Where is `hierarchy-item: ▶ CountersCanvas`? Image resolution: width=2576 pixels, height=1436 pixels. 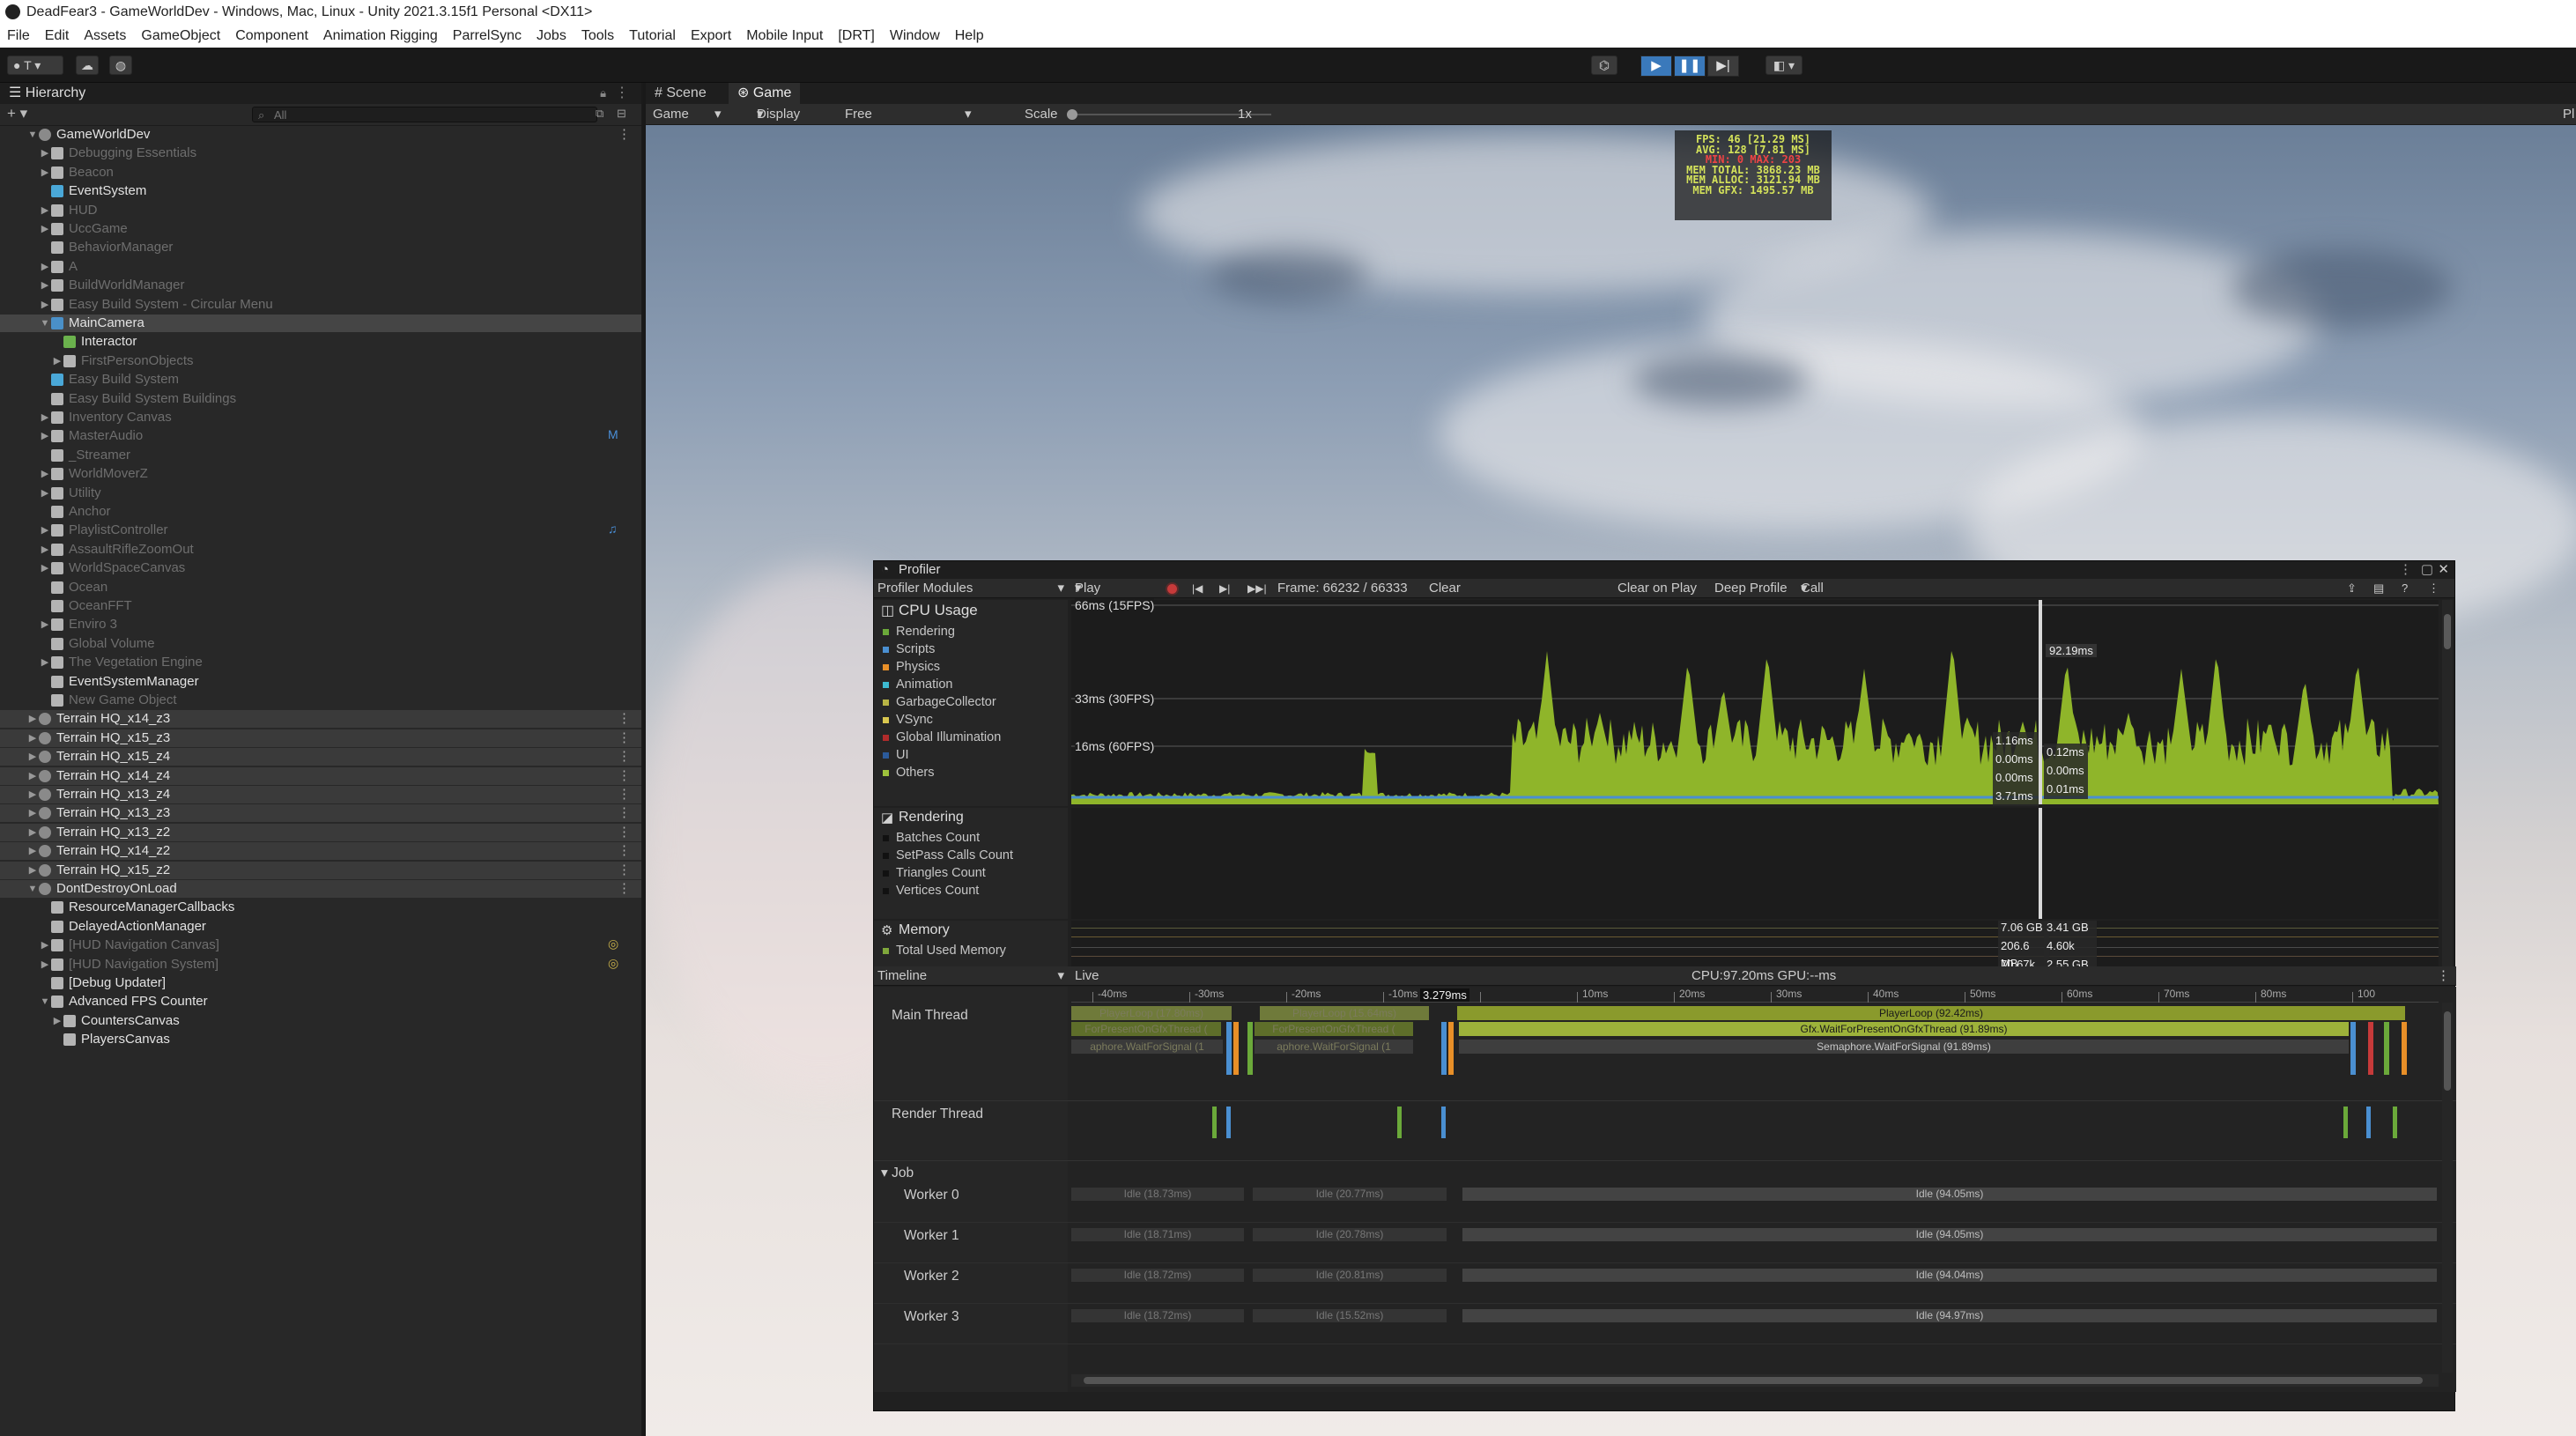 hierarchy-item: ▶ CountersCanvas is located at coordinates (320, 1021).